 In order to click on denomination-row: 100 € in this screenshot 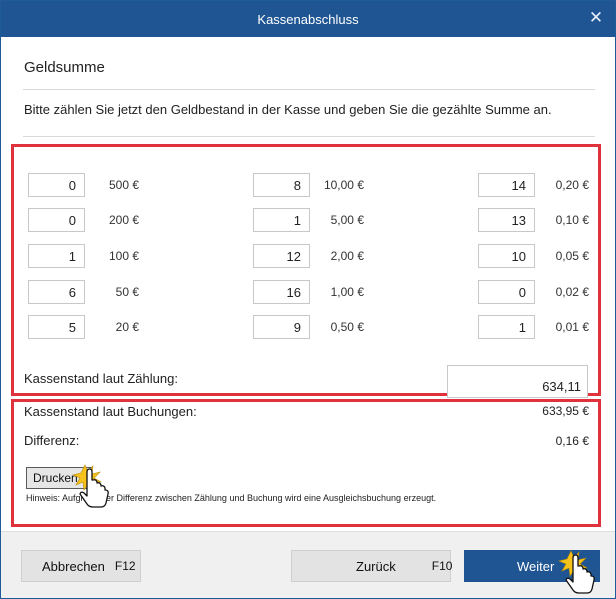, I will do `click(83, 256)`.